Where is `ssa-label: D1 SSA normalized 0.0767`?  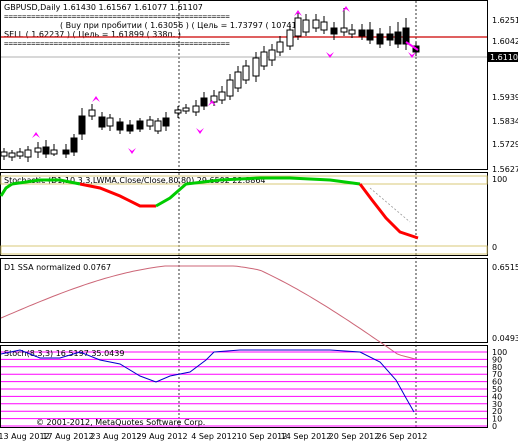 ssa-label: D1 SSA normalized 0.0767 is located at coordinates (57, 267).